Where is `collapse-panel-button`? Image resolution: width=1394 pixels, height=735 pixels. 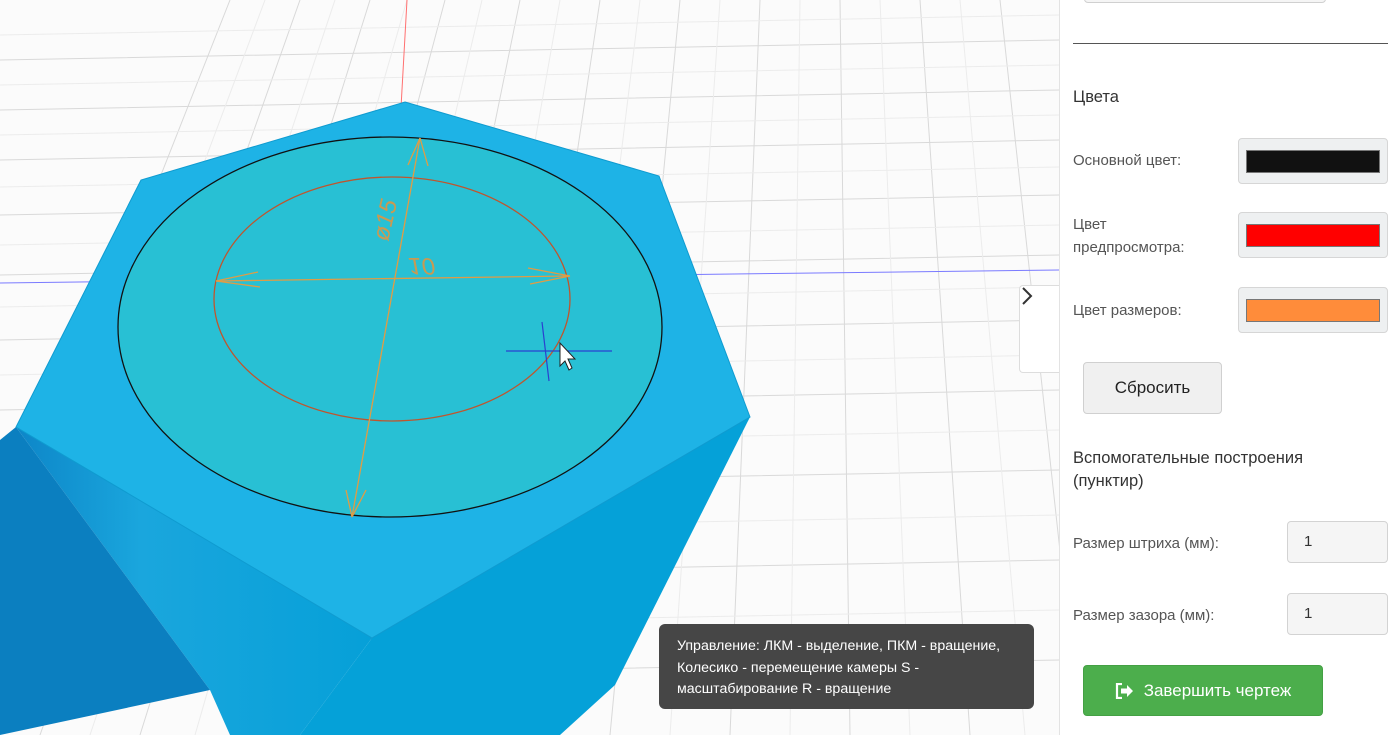
collapse-panel-button is located at coordinates (1039, 329).